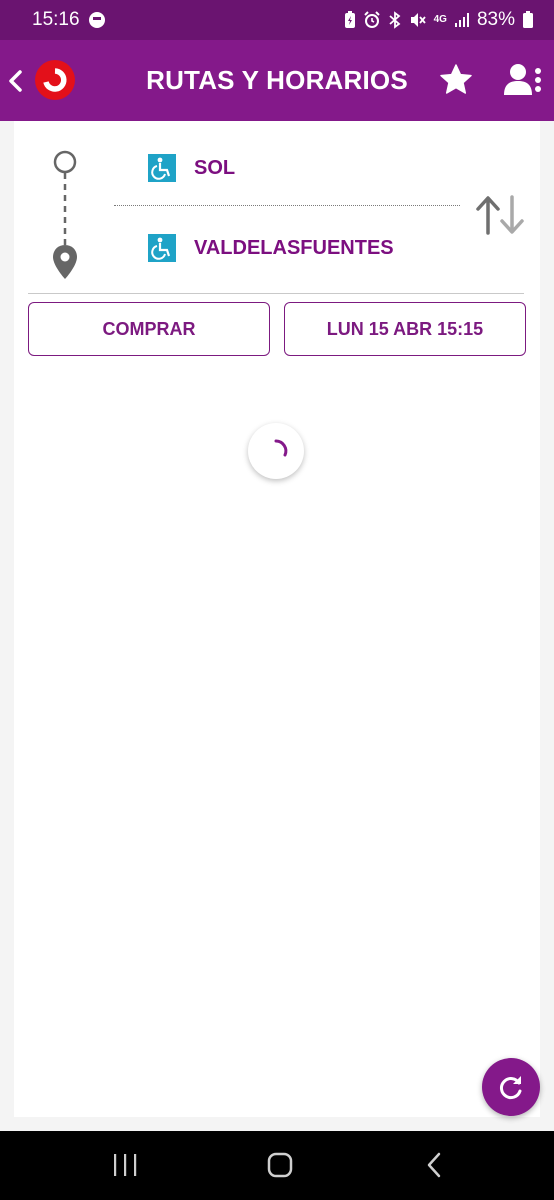 This screenshot has height=1200, width=554. I want to click on user-menu-icon, so click(522, 80).